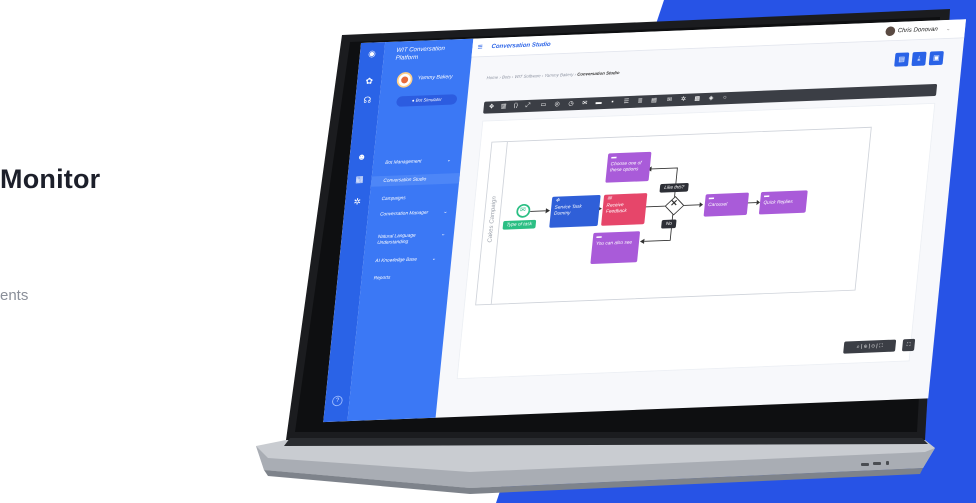 The image size is (976, 503). What do you see at coordinates (557, 104) in the screenshot?
I see `image-icon: ◎` at bounding box center [557, 104].